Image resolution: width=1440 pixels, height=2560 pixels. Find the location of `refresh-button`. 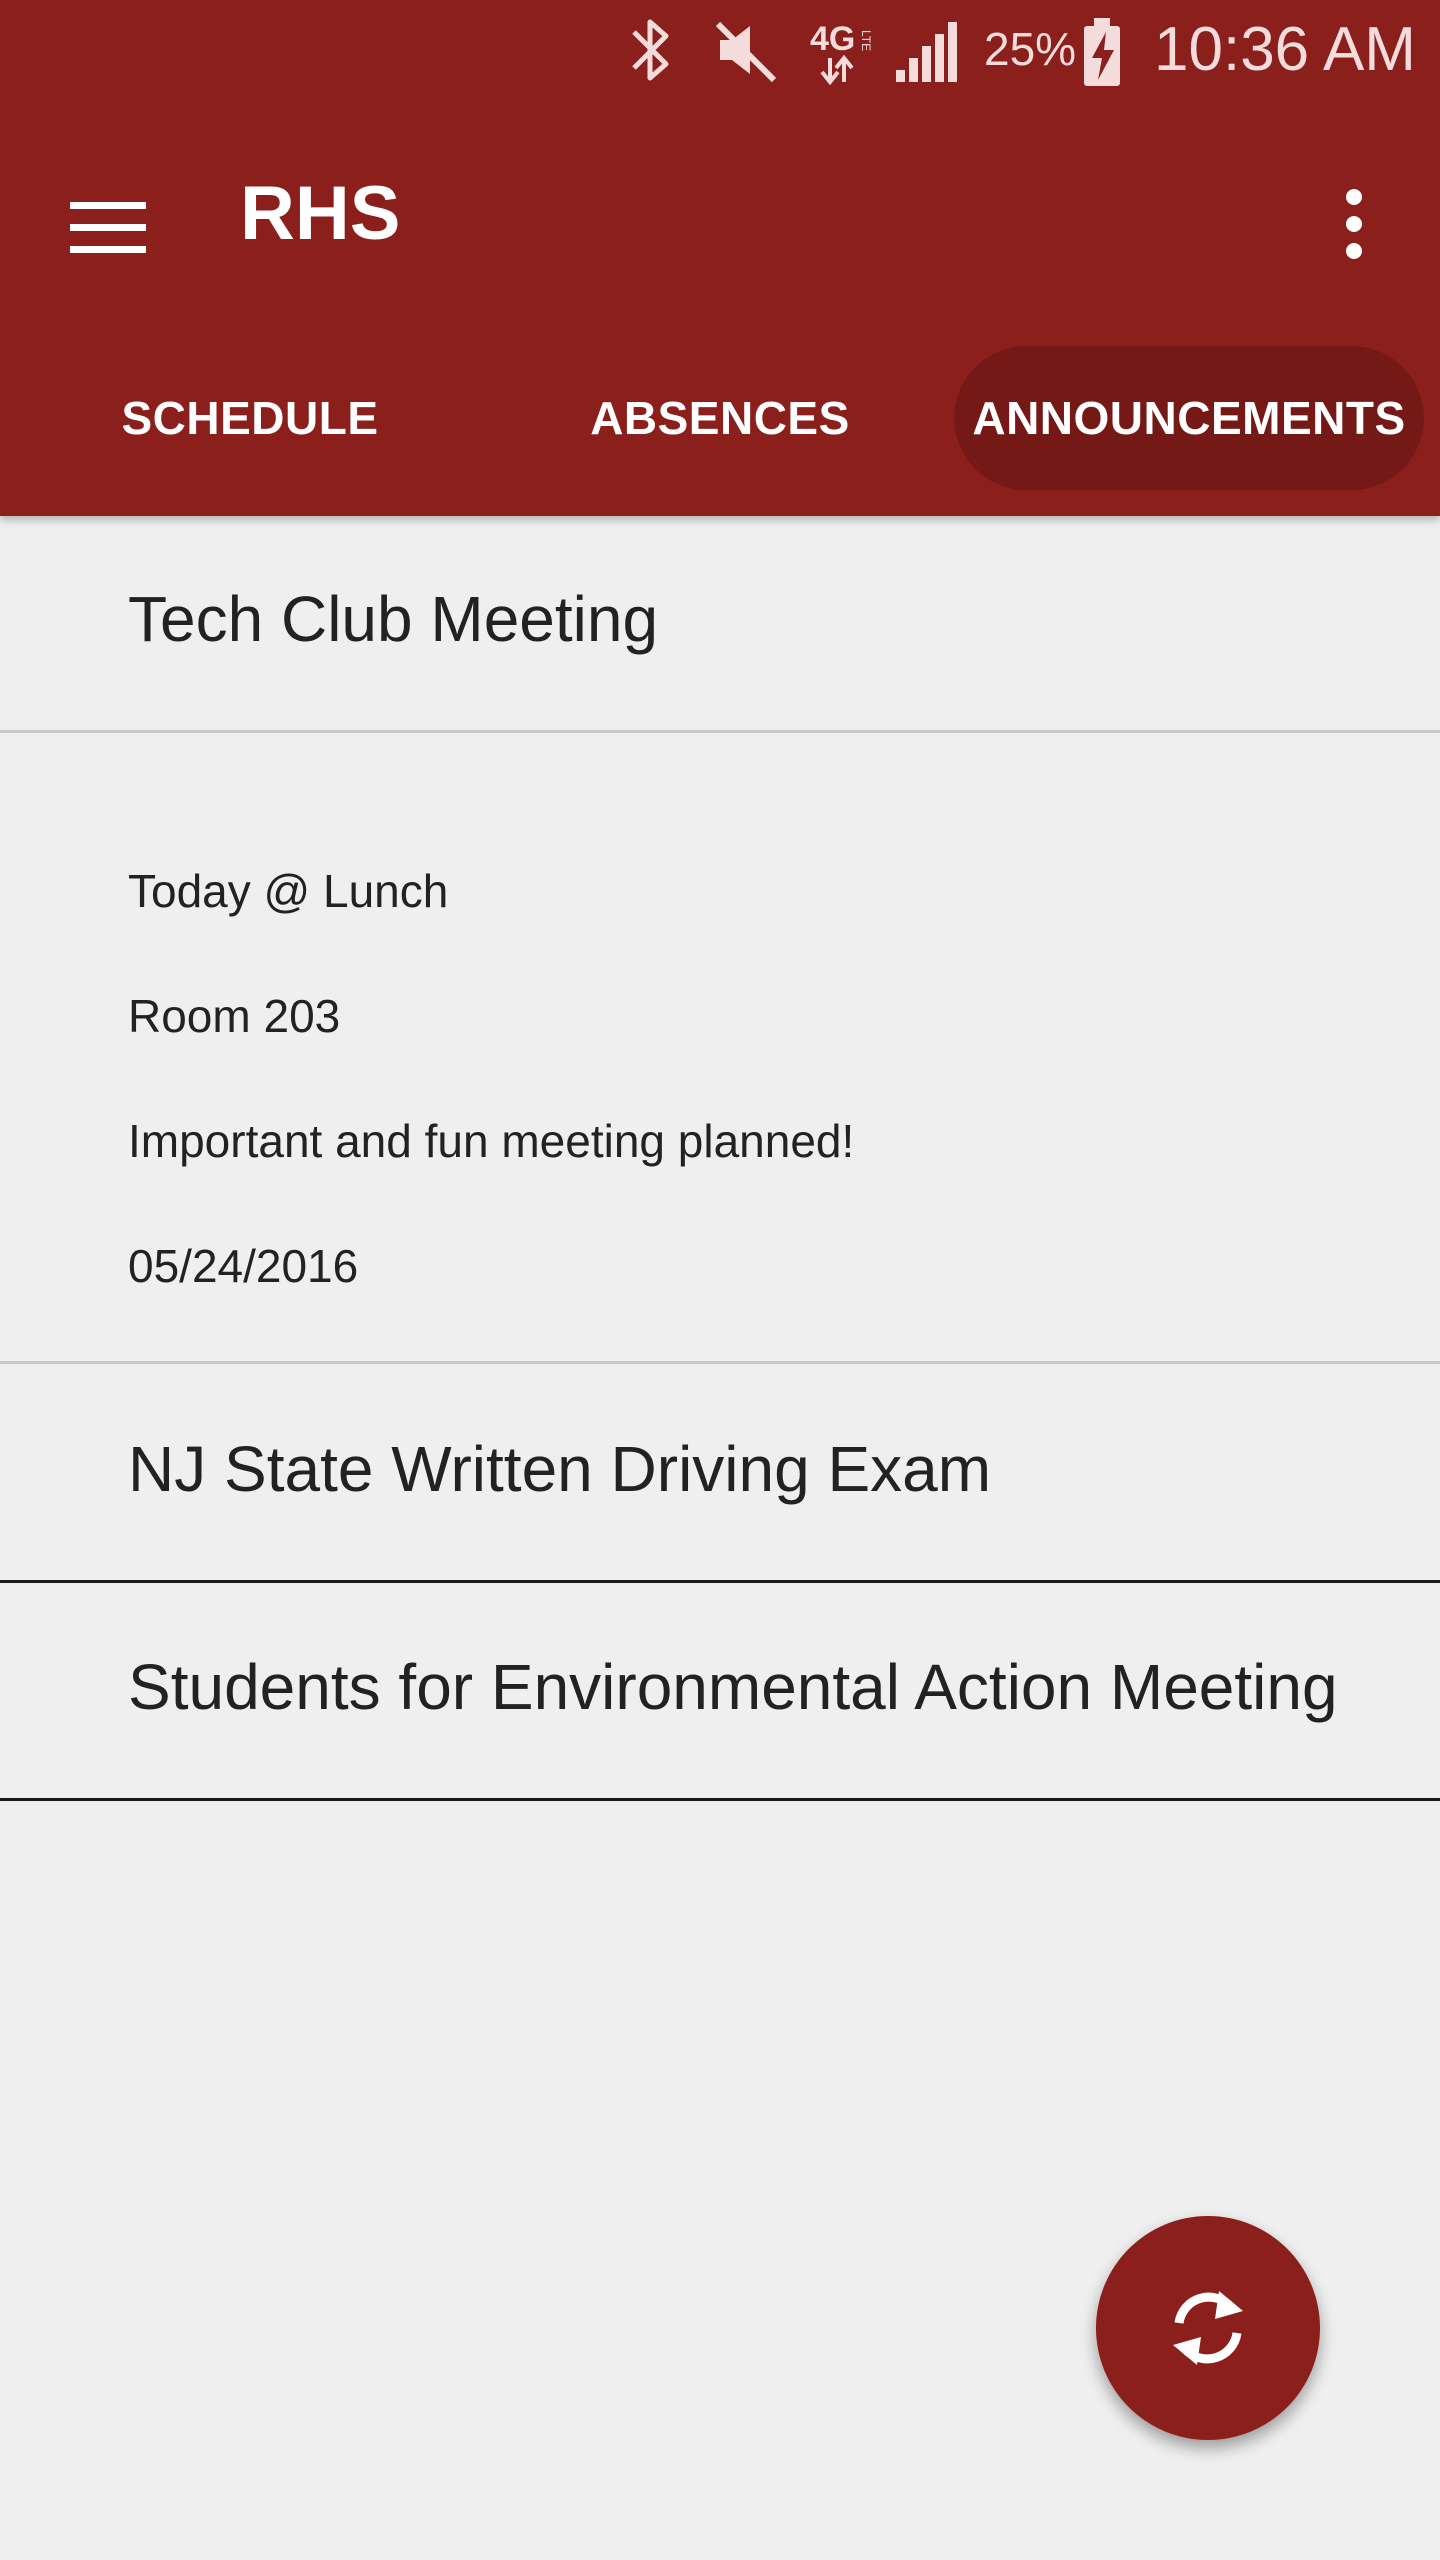

refresh-button is located at coordinates (1208, 2328).